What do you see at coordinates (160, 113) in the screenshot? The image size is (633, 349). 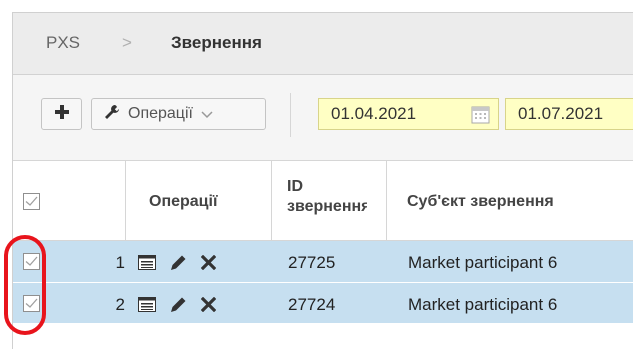 I see `operations-label: Операції` at bounding box center [160, 113].